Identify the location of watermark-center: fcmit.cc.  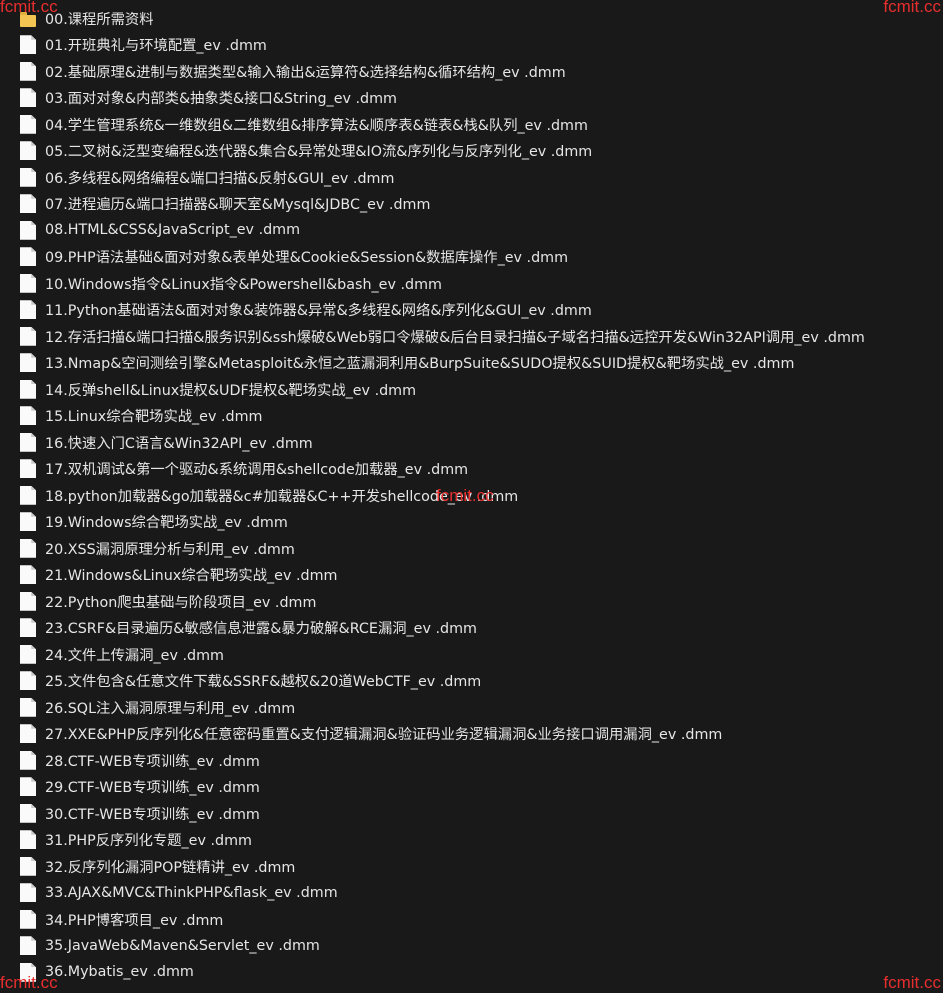
(465, 495).